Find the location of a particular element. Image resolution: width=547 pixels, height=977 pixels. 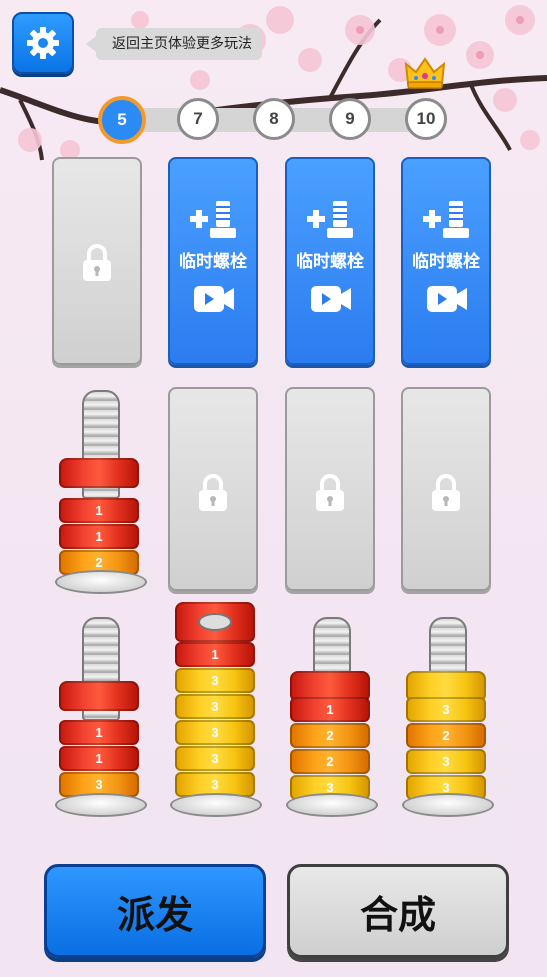

level-node: 7 is located at coordinates (198, 119).